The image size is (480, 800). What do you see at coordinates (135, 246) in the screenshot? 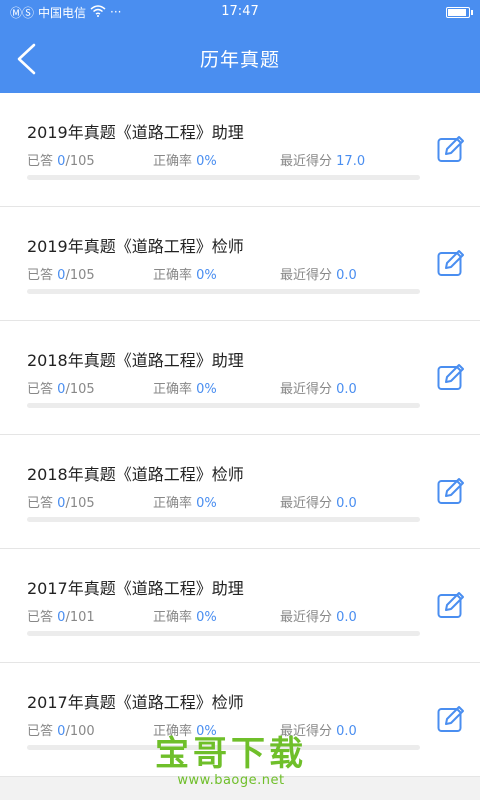
I see `exam-title: 2019年真题《道路工程》检师` at bounding box center [135, 246].